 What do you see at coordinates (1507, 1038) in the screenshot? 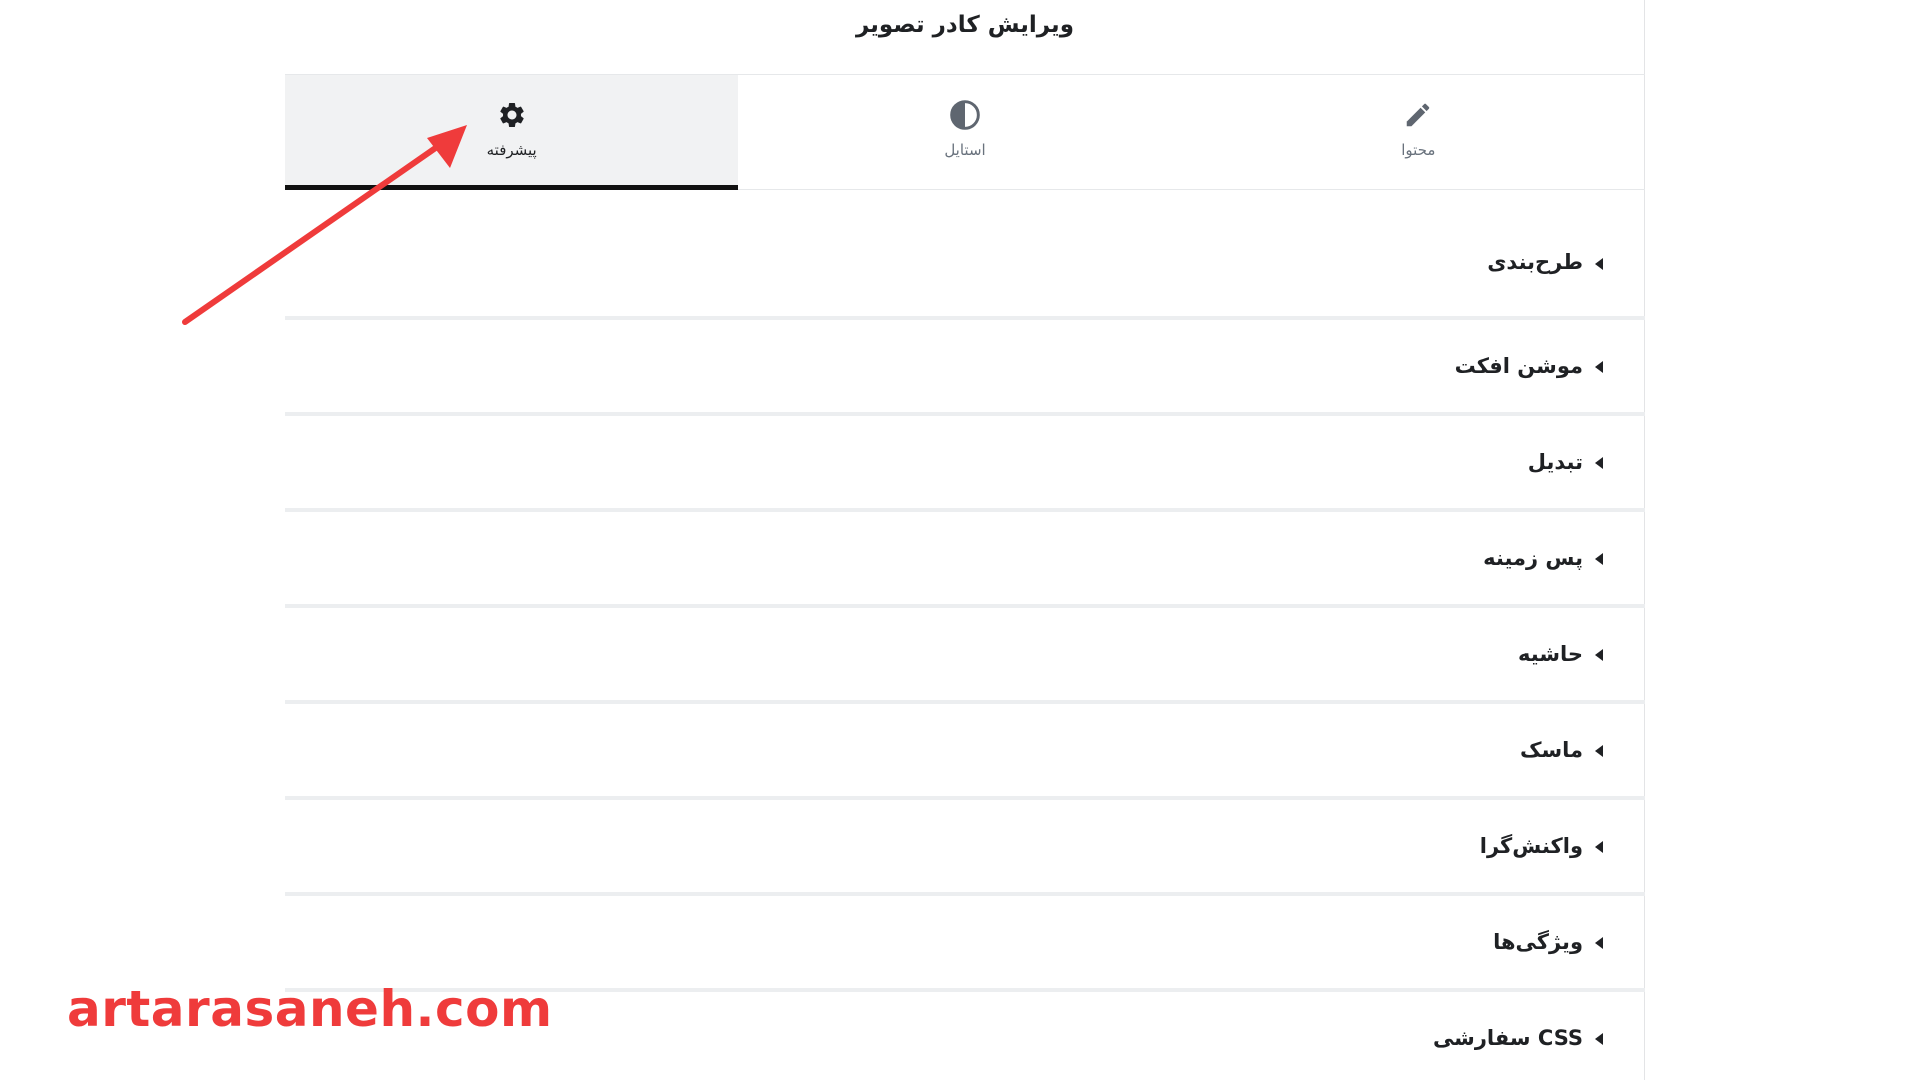
I see `section-title: CSS سفارشی` at bounding box center [1507, 1038].